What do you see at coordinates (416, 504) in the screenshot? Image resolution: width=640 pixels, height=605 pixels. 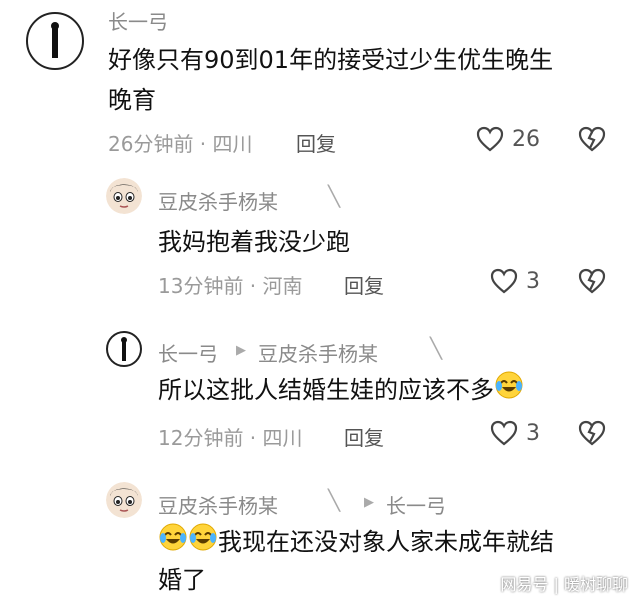 I see `reply-to-username: 长一弓` at bounding box center [416, 504].